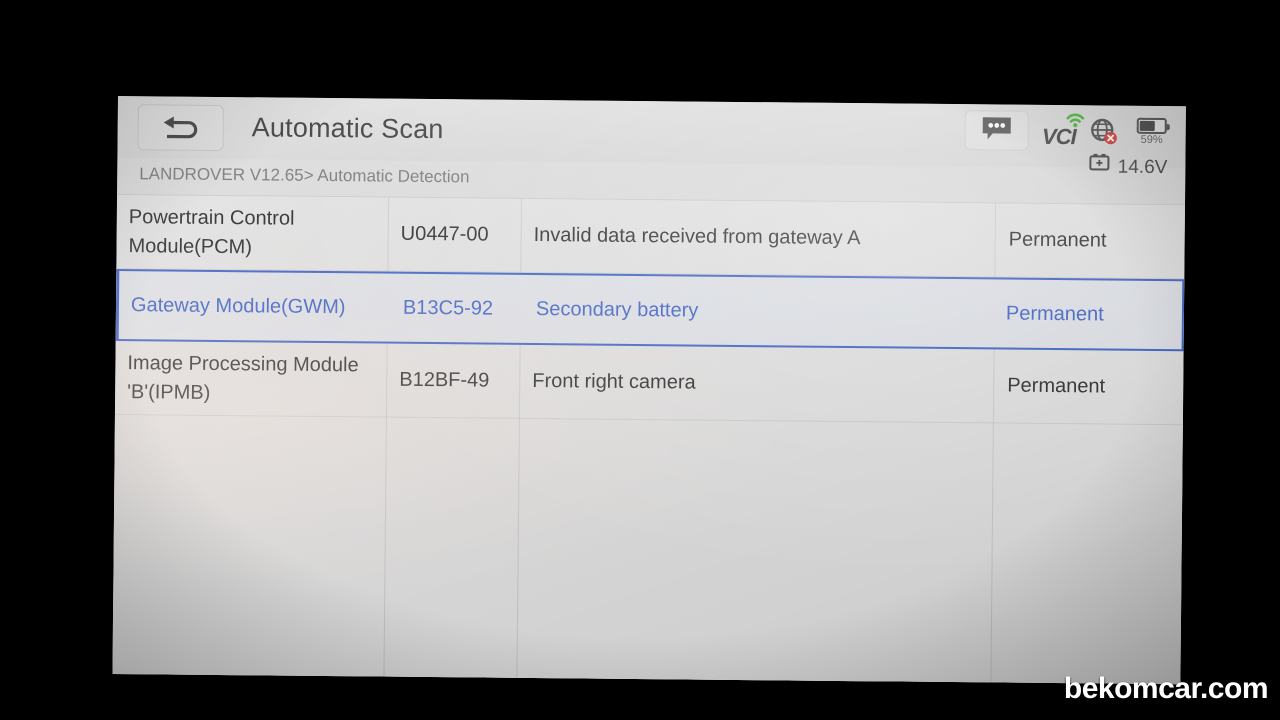 Image resolution: width=1280 pixels, height=720 pixels. I want to click on cell-module: Image Processing Module 'B'(IPMB), so click(243, 378).